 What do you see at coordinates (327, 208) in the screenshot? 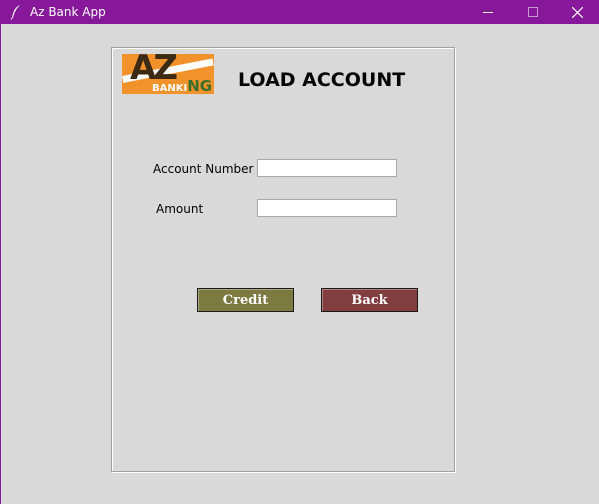
I see `amount-field` at bounding box center [327, 208].